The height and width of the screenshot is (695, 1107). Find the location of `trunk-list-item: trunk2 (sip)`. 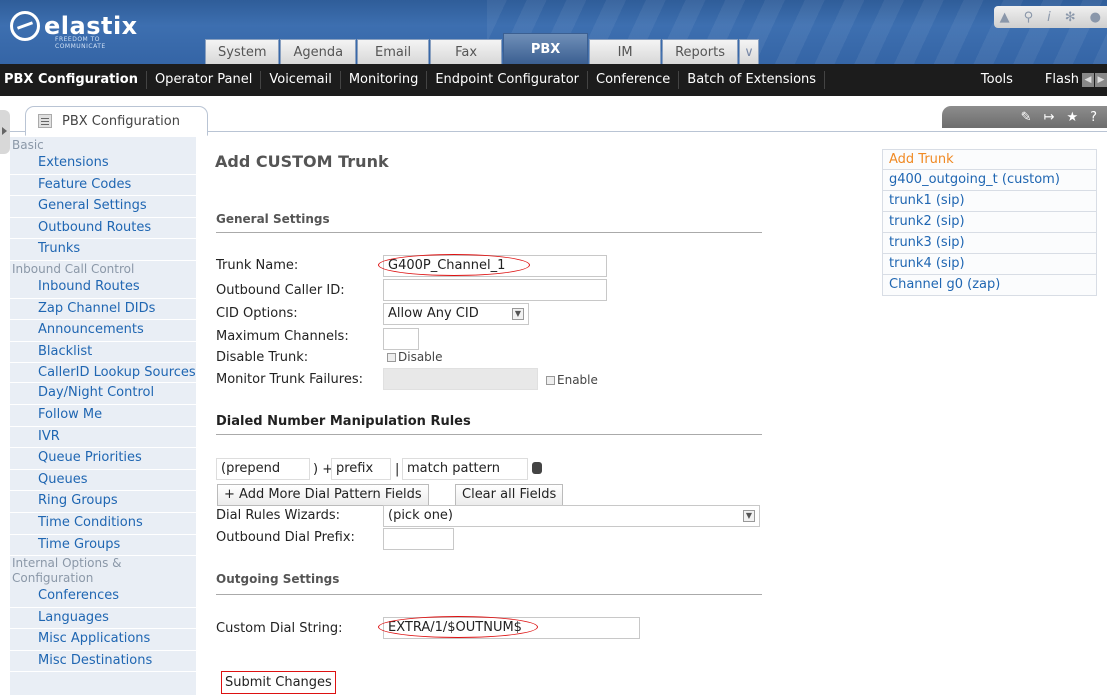

trunk-list-item: trunk2 (sip) is located at coordinates (989, 222).